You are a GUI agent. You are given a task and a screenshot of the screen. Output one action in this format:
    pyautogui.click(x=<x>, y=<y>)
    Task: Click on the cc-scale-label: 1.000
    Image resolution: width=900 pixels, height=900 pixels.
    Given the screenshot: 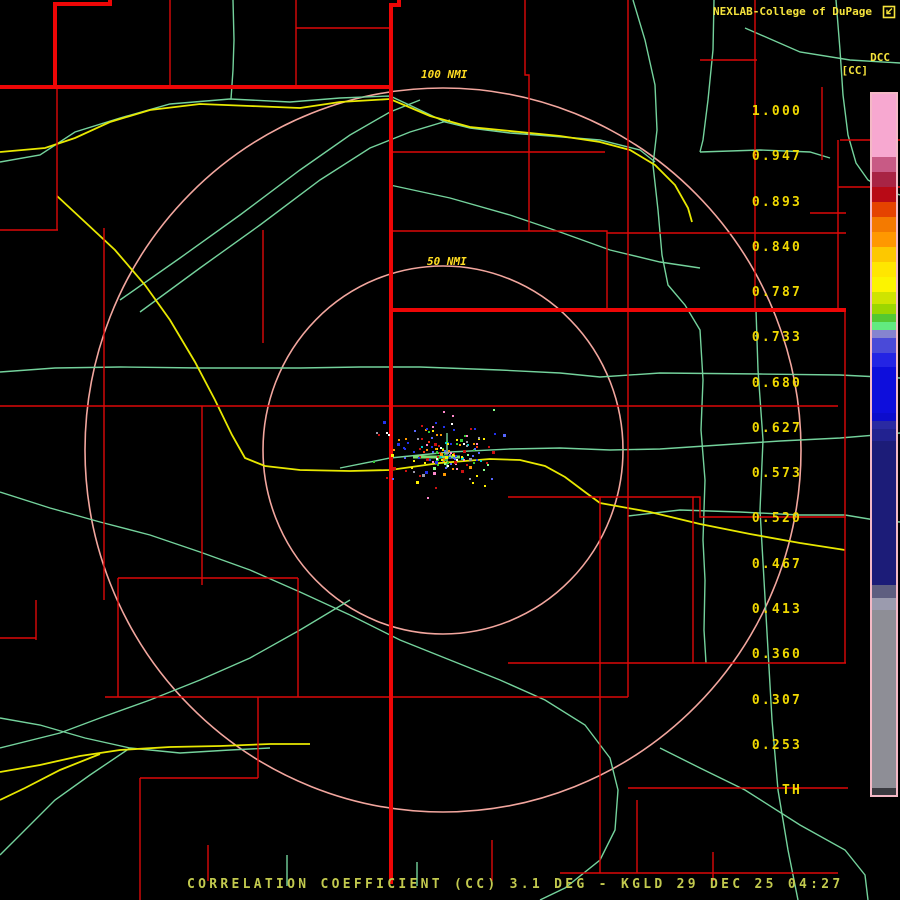 What is the action you would take?
    pyautogui.click(x=776, y=111)
    